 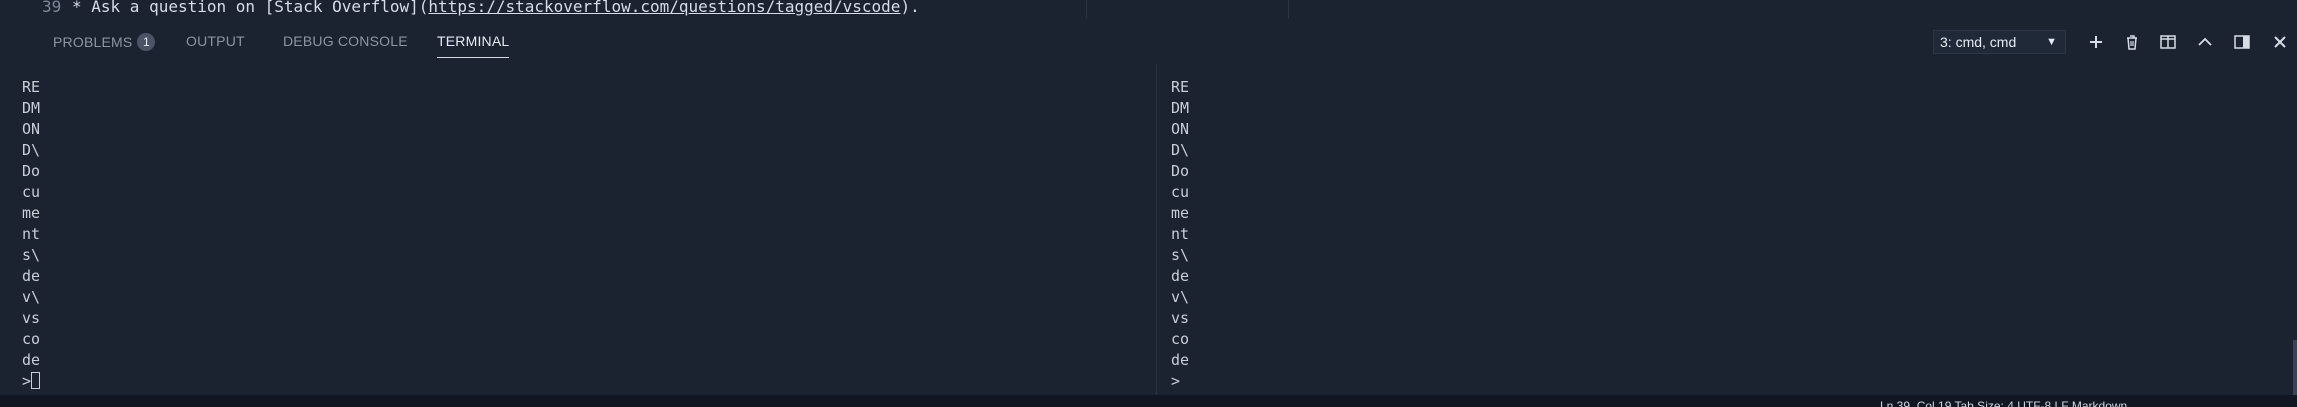 I want to click on tab-problems-label: PROBLEMS, so click(x=93, y=42).